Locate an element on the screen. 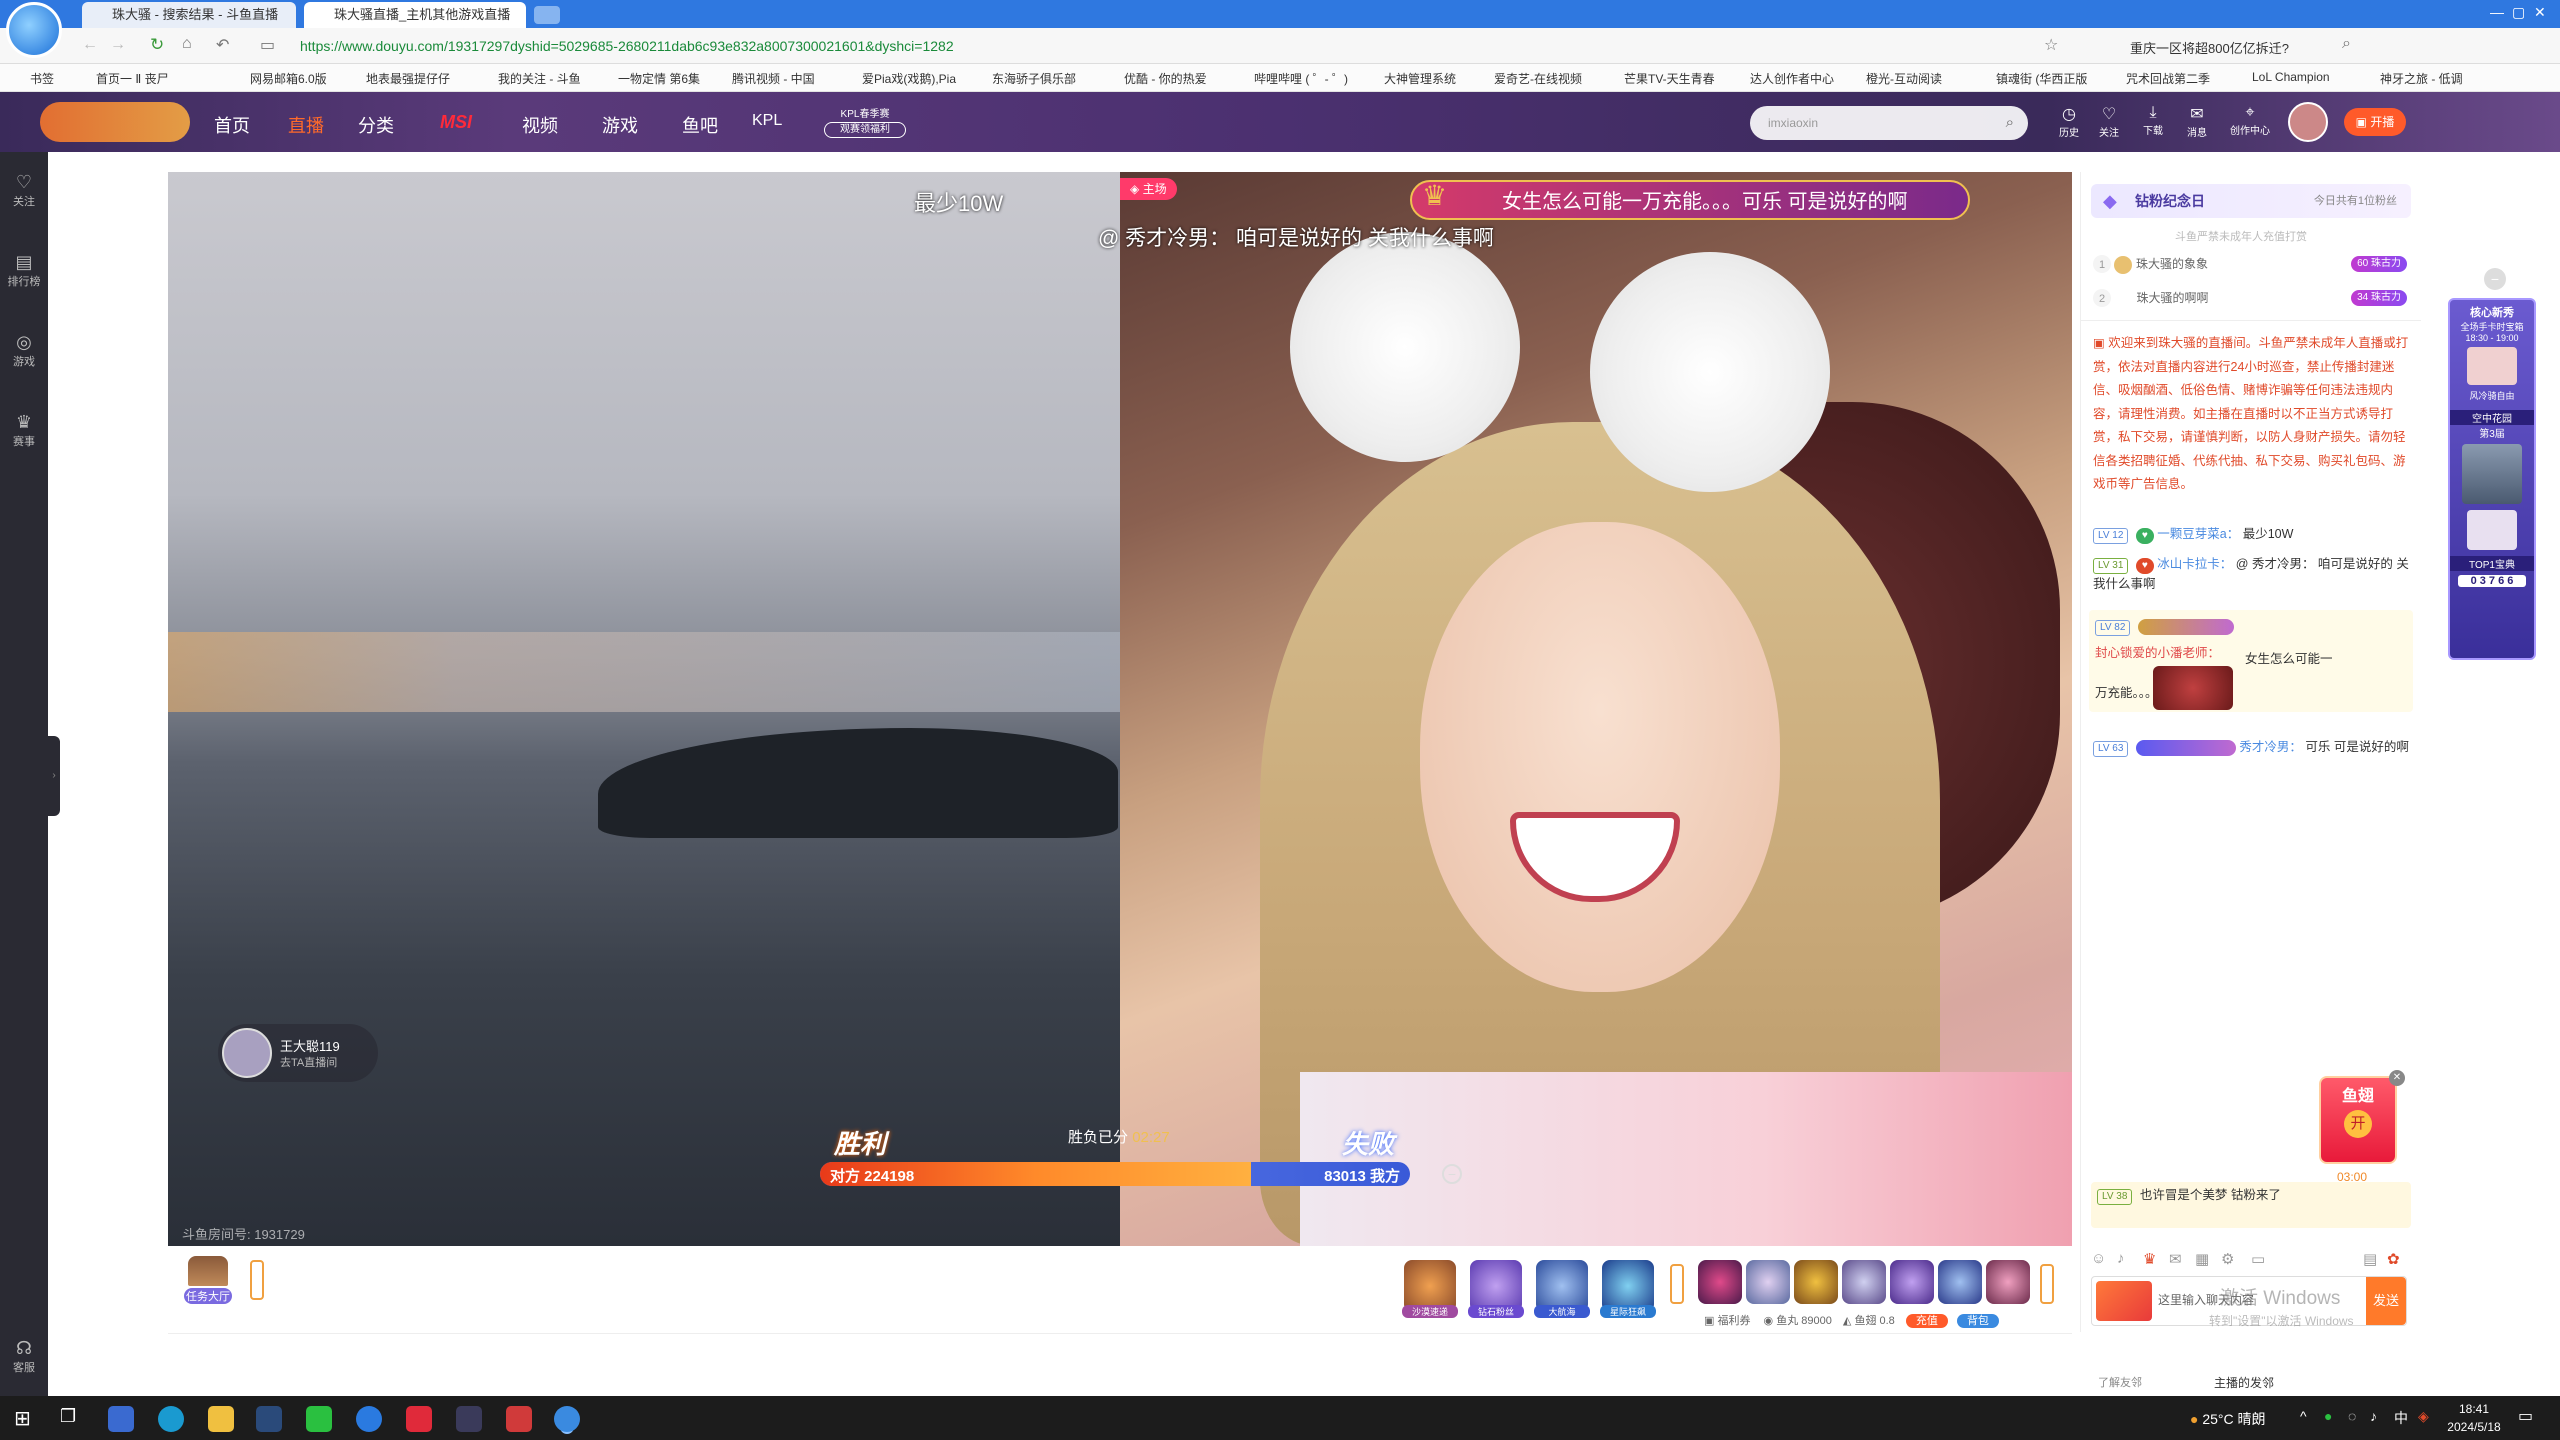 The image size is (2560, 1440). bookmark-item: 神牙之旅 - 低调 is located at coordinates (2421, 78).